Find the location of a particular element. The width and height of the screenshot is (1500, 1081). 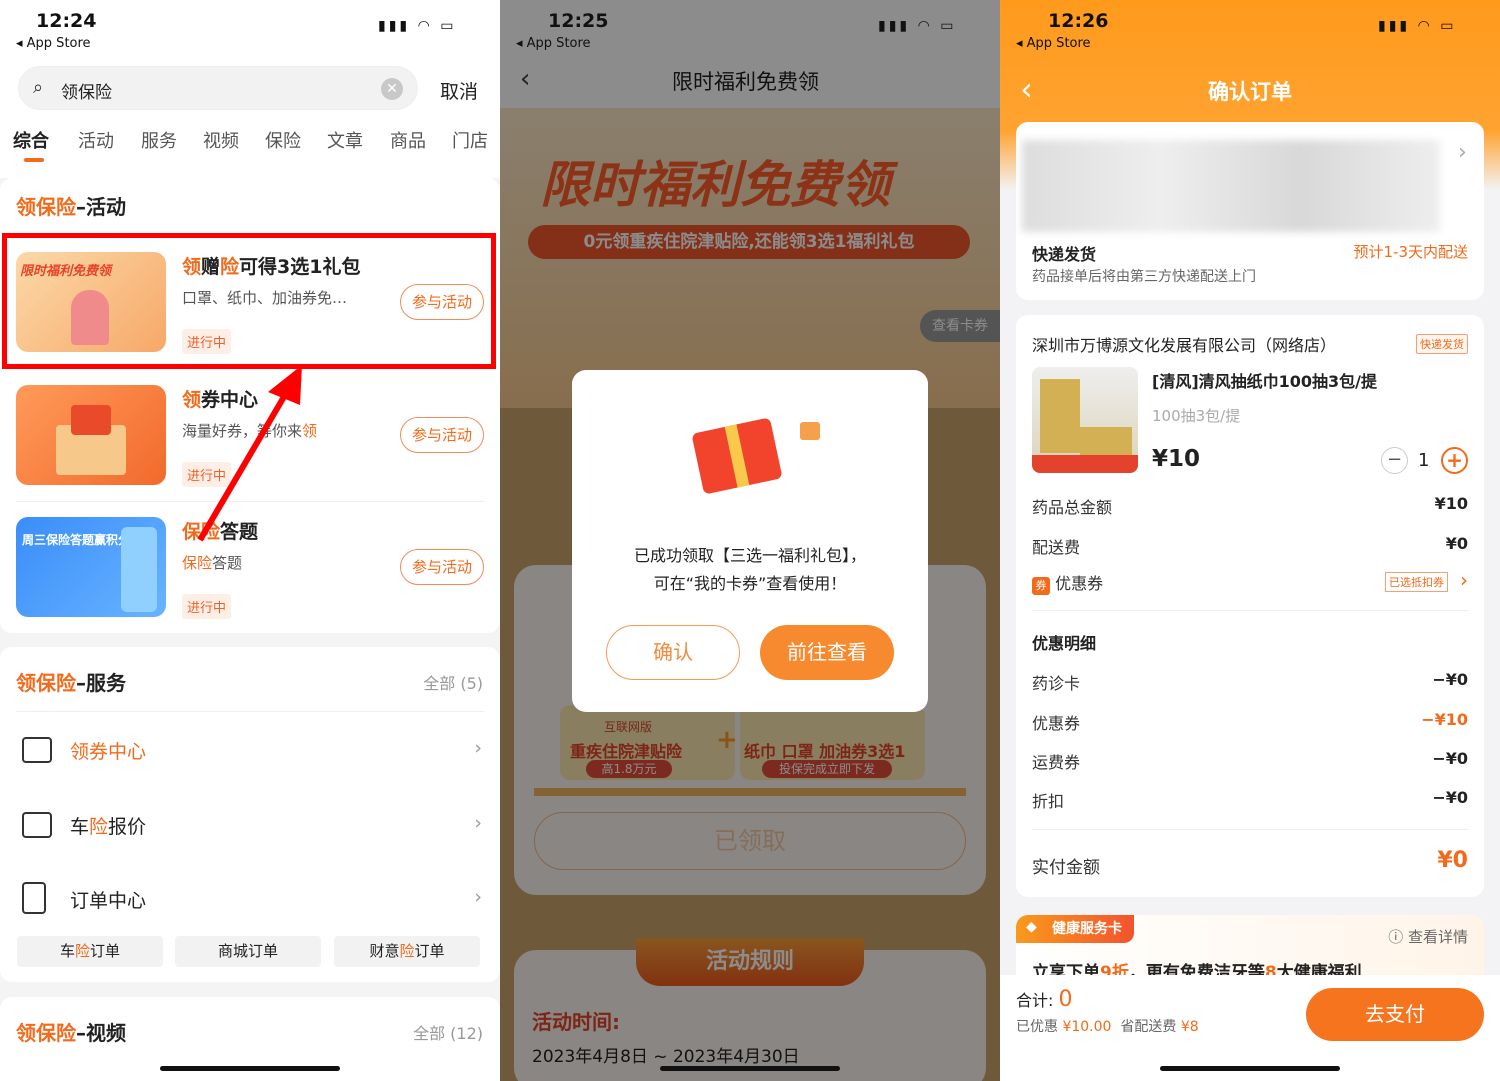

go-view-button: 前往查看 is located at coordinates (827, 652).